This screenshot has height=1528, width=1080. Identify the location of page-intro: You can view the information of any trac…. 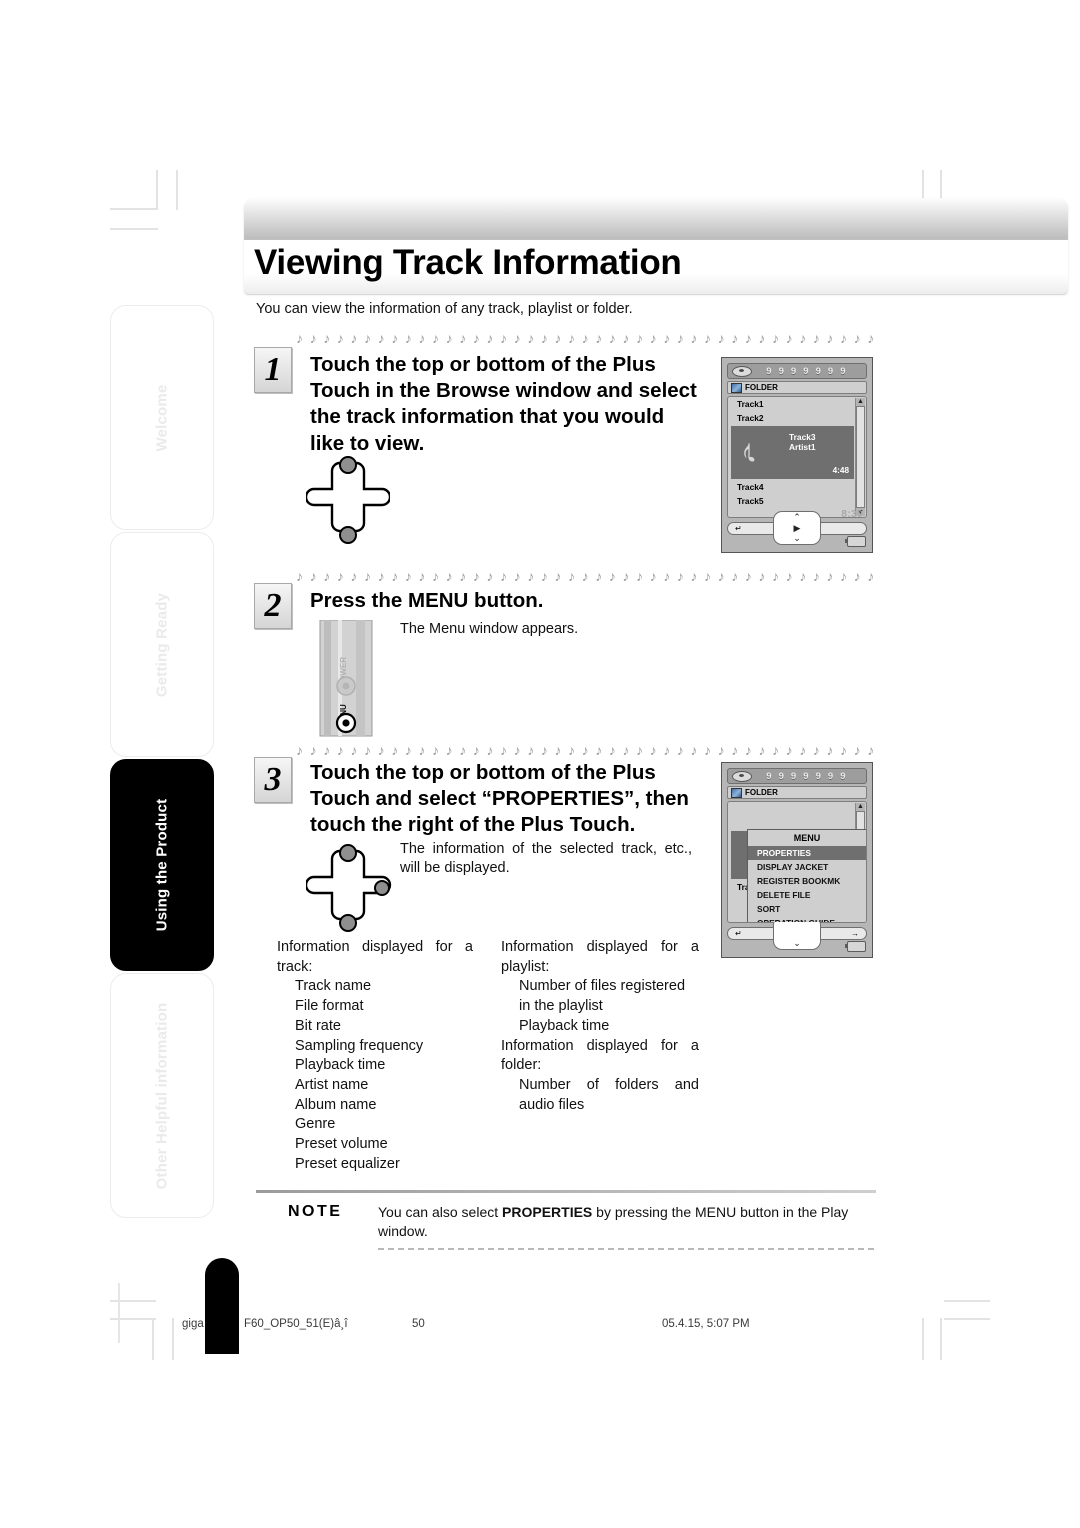
(444, 309).